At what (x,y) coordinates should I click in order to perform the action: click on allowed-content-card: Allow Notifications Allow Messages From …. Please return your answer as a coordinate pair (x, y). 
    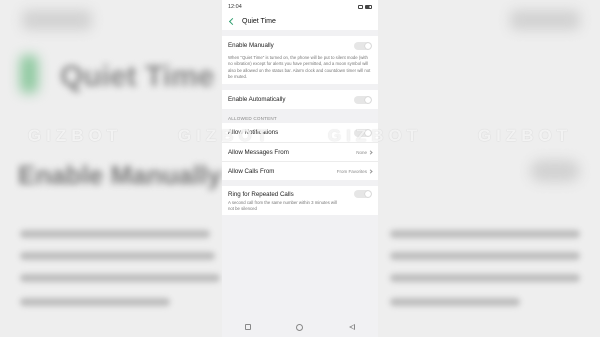
    Looking at the image, I should click on (300, 152).